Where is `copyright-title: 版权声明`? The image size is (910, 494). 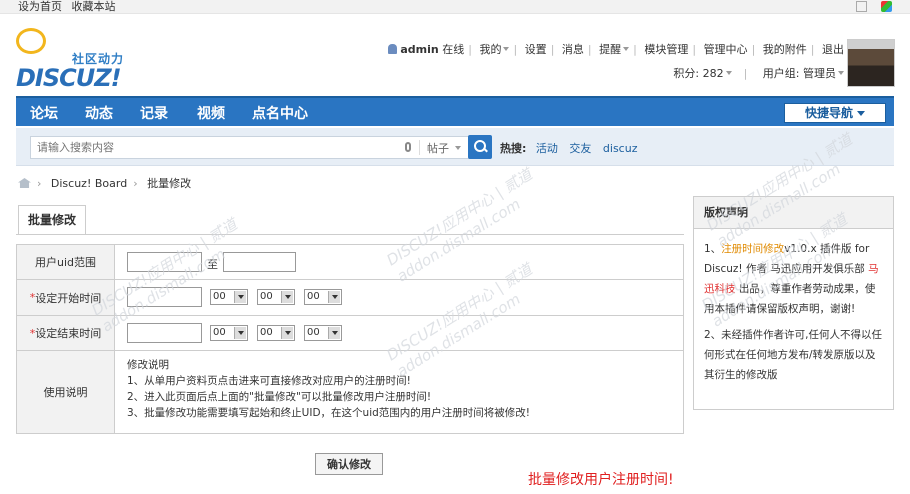 copyright-title: 版权声明 is located at coordinates (793, 213).